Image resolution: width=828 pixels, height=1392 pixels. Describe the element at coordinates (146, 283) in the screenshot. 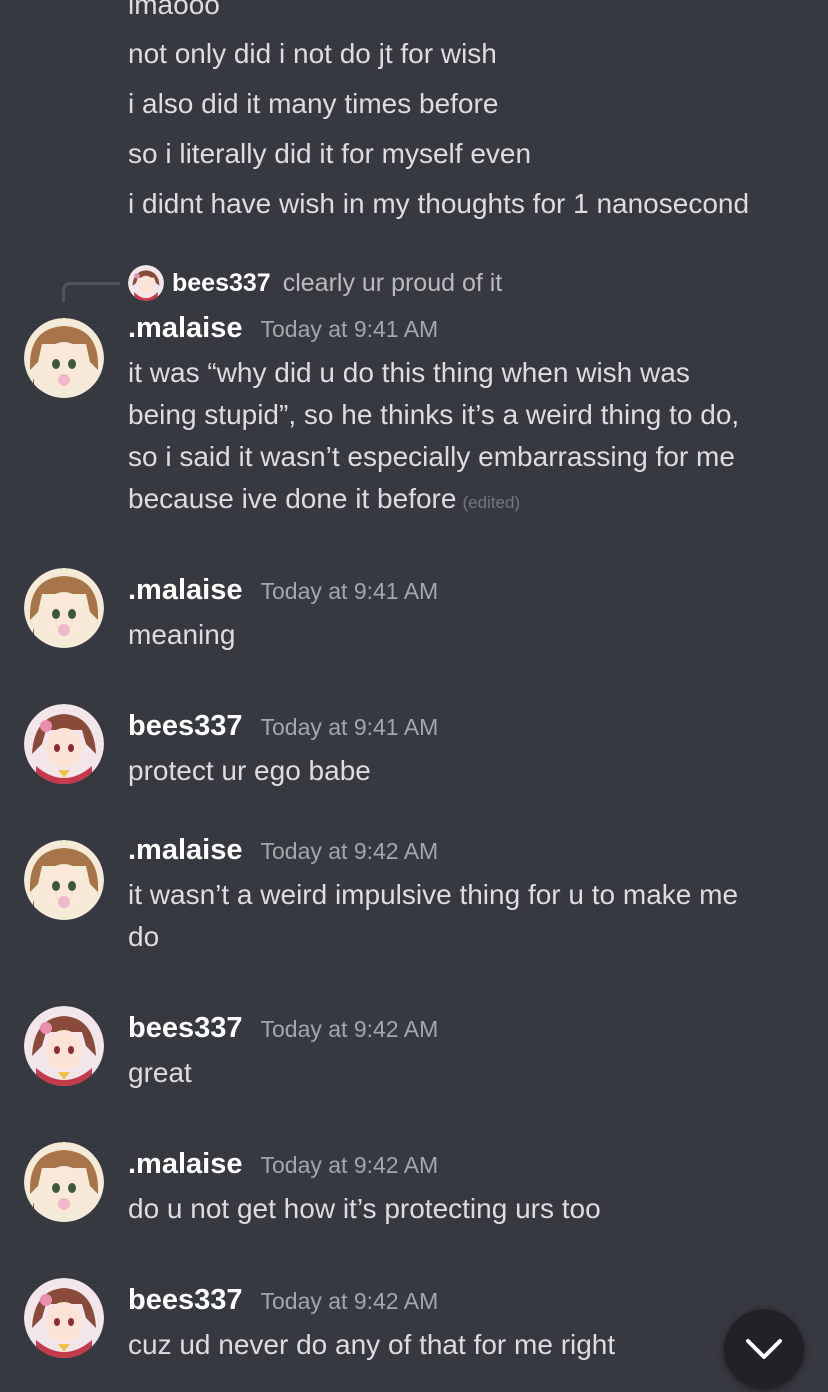

I see `reply-avatar` at that location.